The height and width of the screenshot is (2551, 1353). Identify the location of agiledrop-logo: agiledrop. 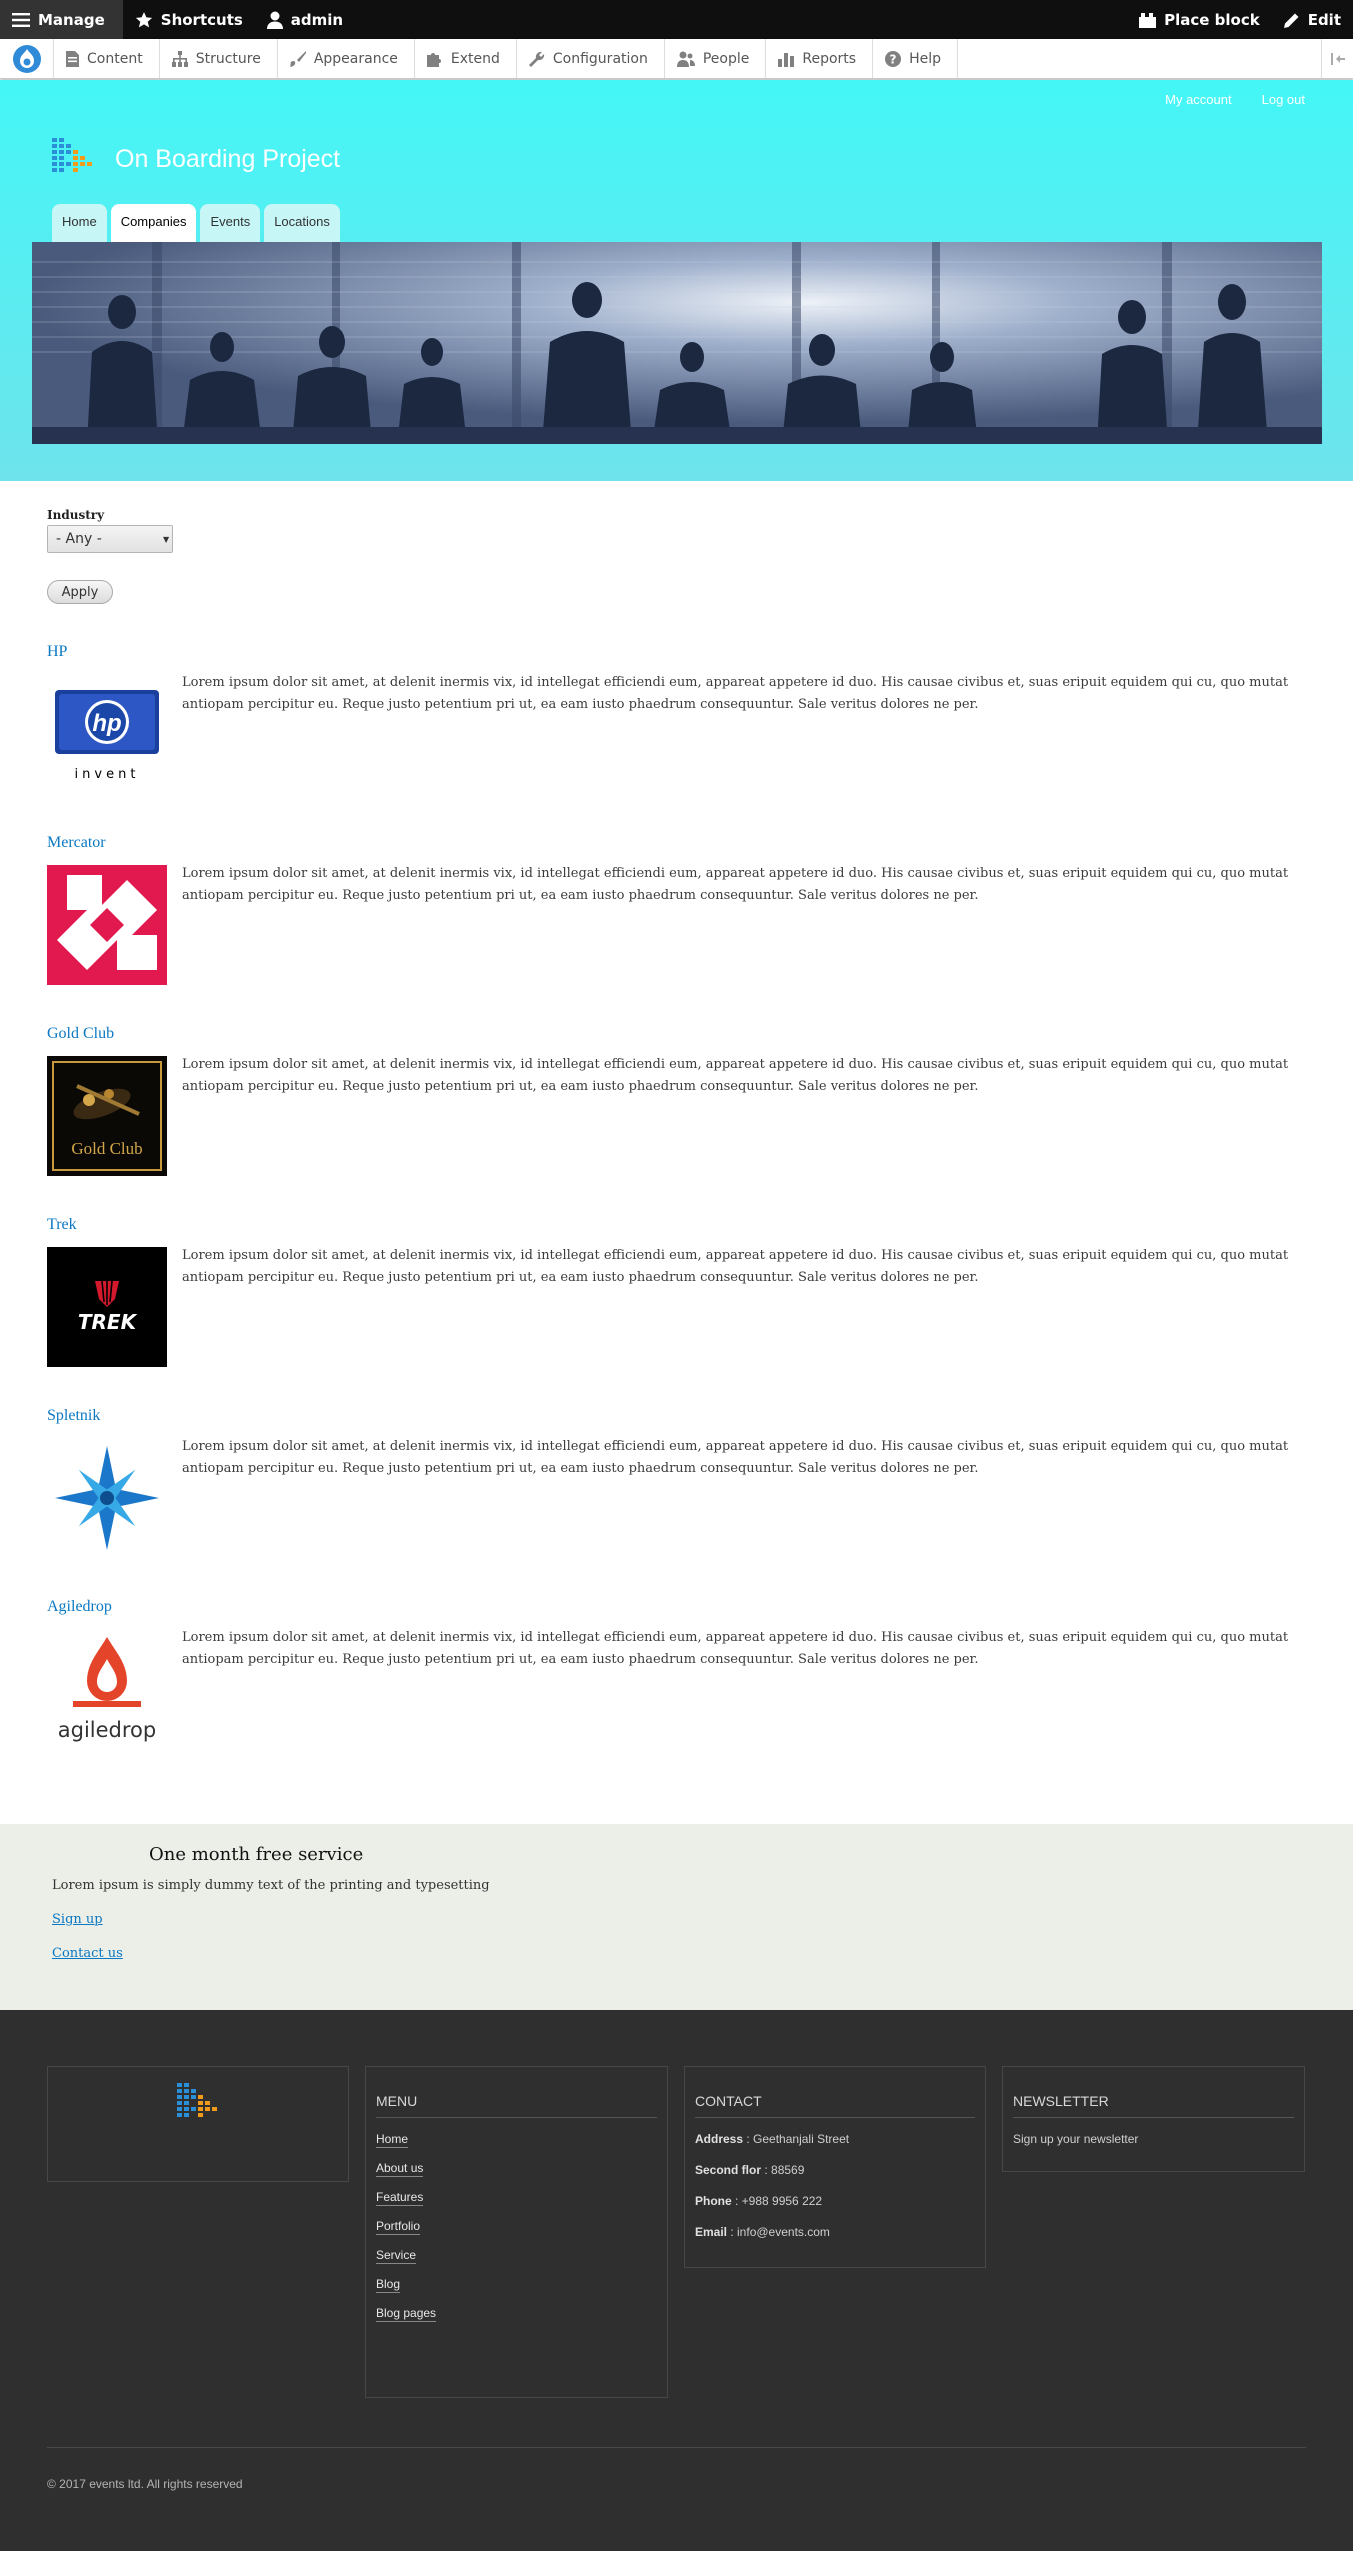
(107, 1689).